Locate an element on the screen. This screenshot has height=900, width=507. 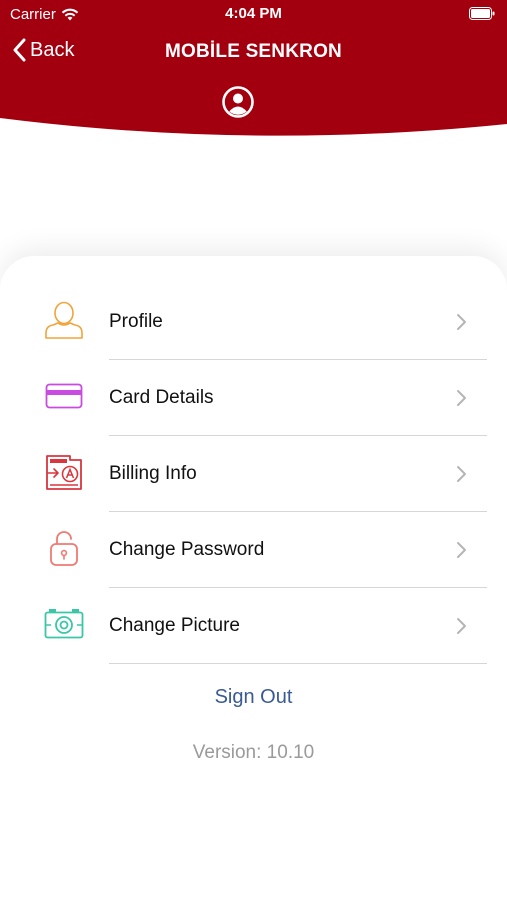
menu-item-profile: Profile is located at coordinates (253, 322).